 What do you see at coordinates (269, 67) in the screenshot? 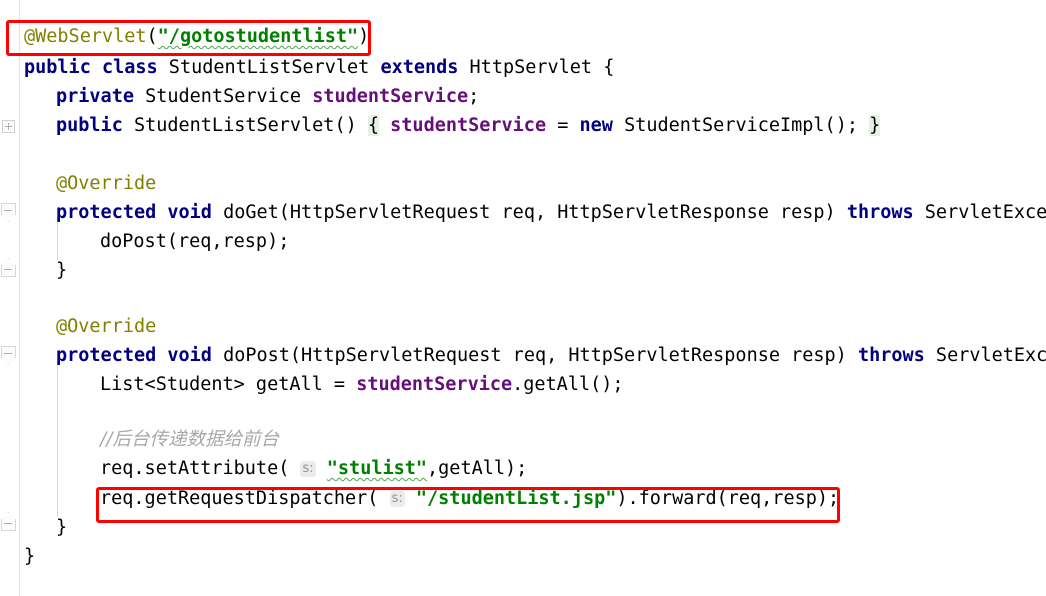
I see `code-token: StudentListServlet` at bounding box center [269, 67].